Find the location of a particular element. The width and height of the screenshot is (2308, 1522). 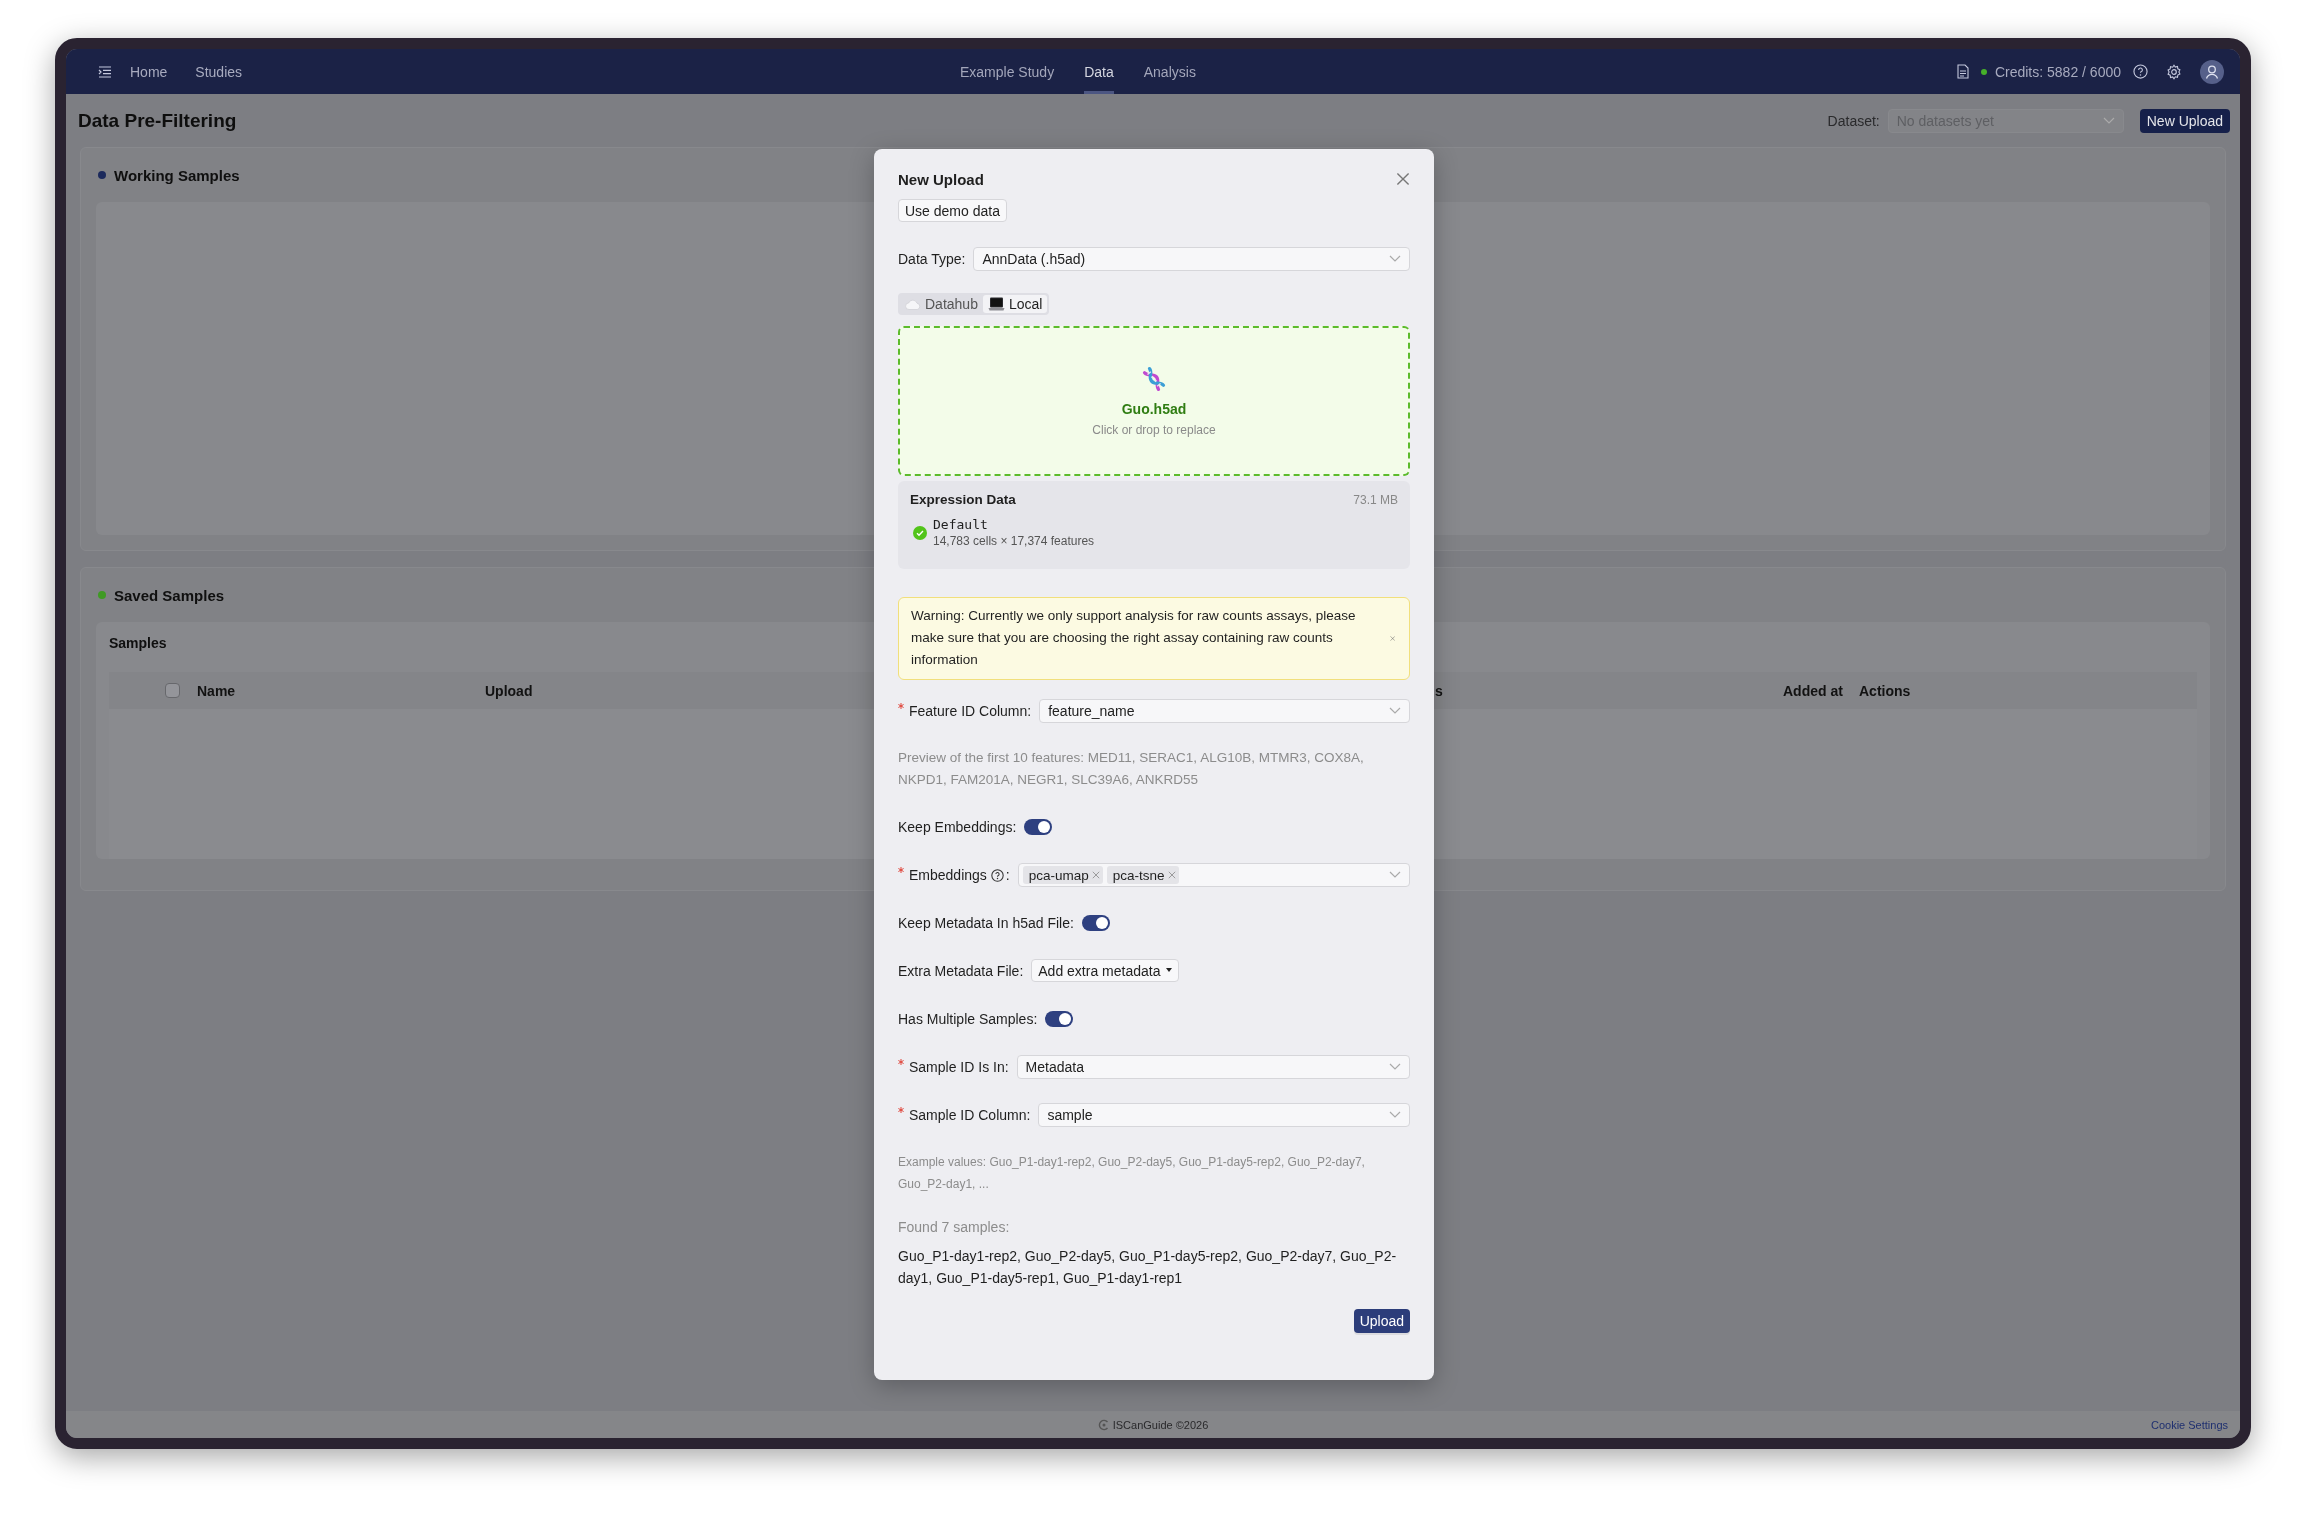

assay-name: Default is located at coordinates (961, 524).